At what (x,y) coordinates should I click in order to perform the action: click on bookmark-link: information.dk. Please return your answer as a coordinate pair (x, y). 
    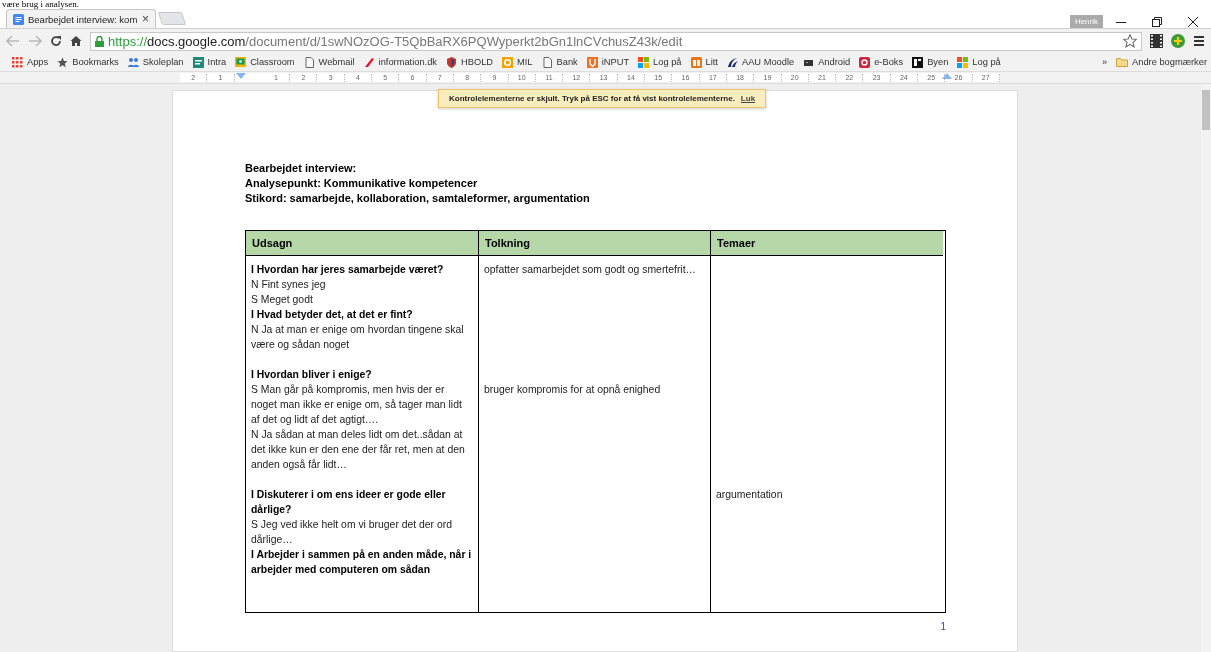
    Looking at the image, I should click on (400, 62).